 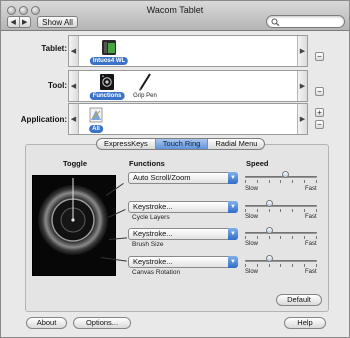 I want to click on search-icon, so click(x=275, y=22).